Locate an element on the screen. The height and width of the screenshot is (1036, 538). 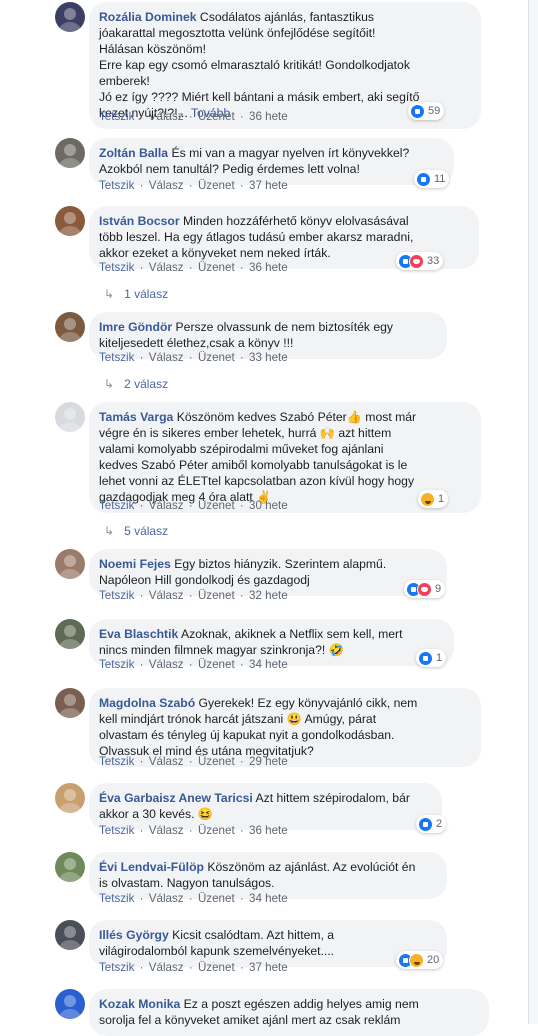
reactions-badge: 59 is located at coordinates (426, 111).